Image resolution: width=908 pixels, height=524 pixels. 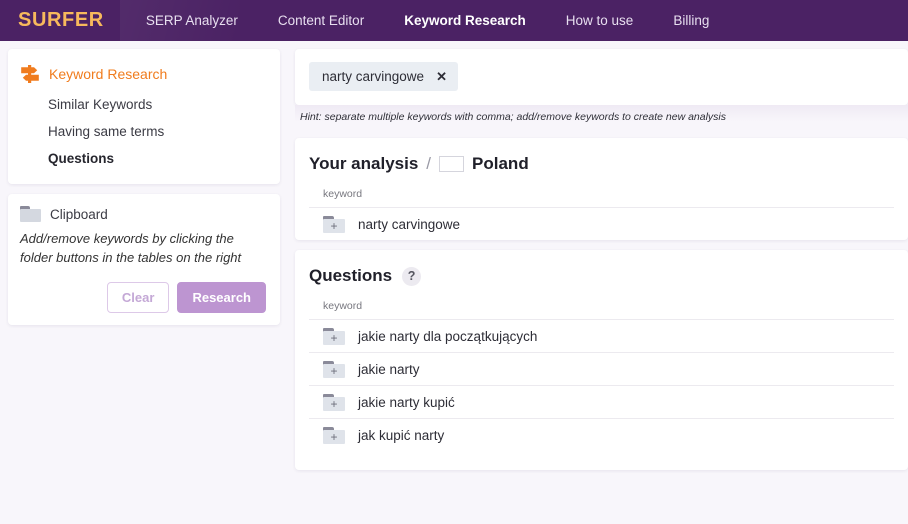 I want to click on row-keyword: jakie narty, so click(x=389, y=369).